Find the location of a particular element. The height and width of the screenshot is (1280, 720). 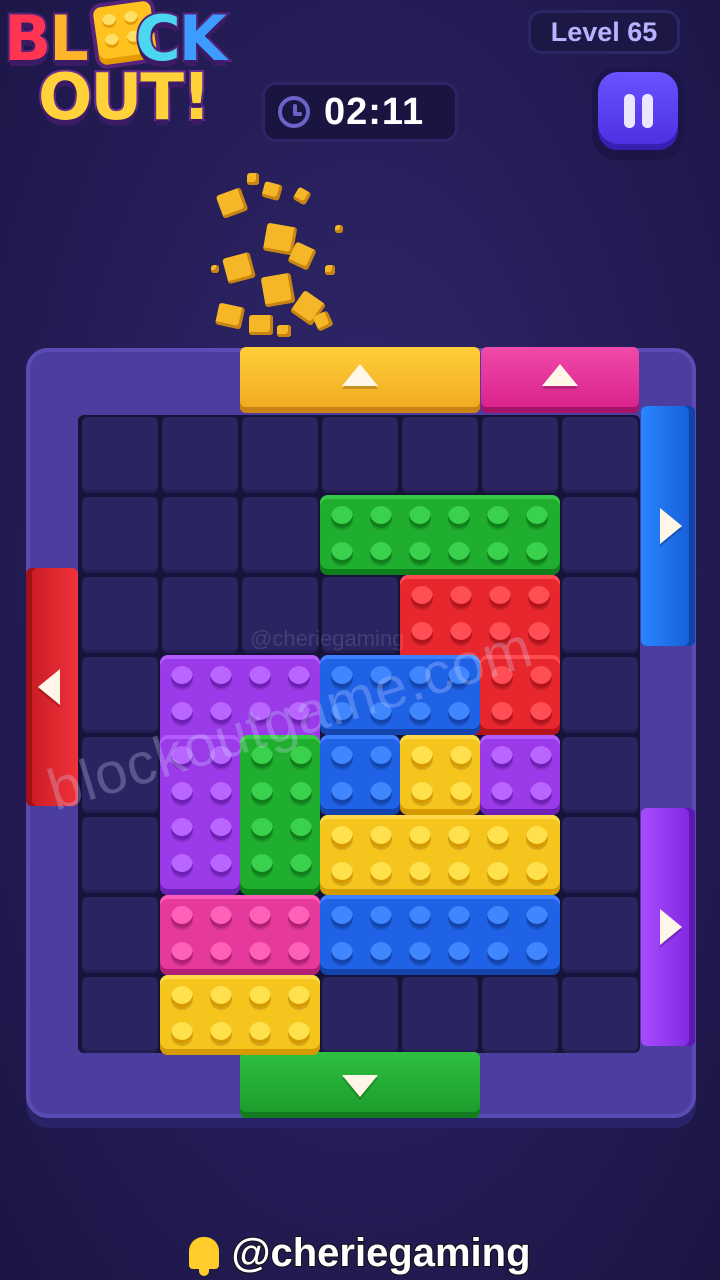

pause-icon is located at coordinates (629, 111).